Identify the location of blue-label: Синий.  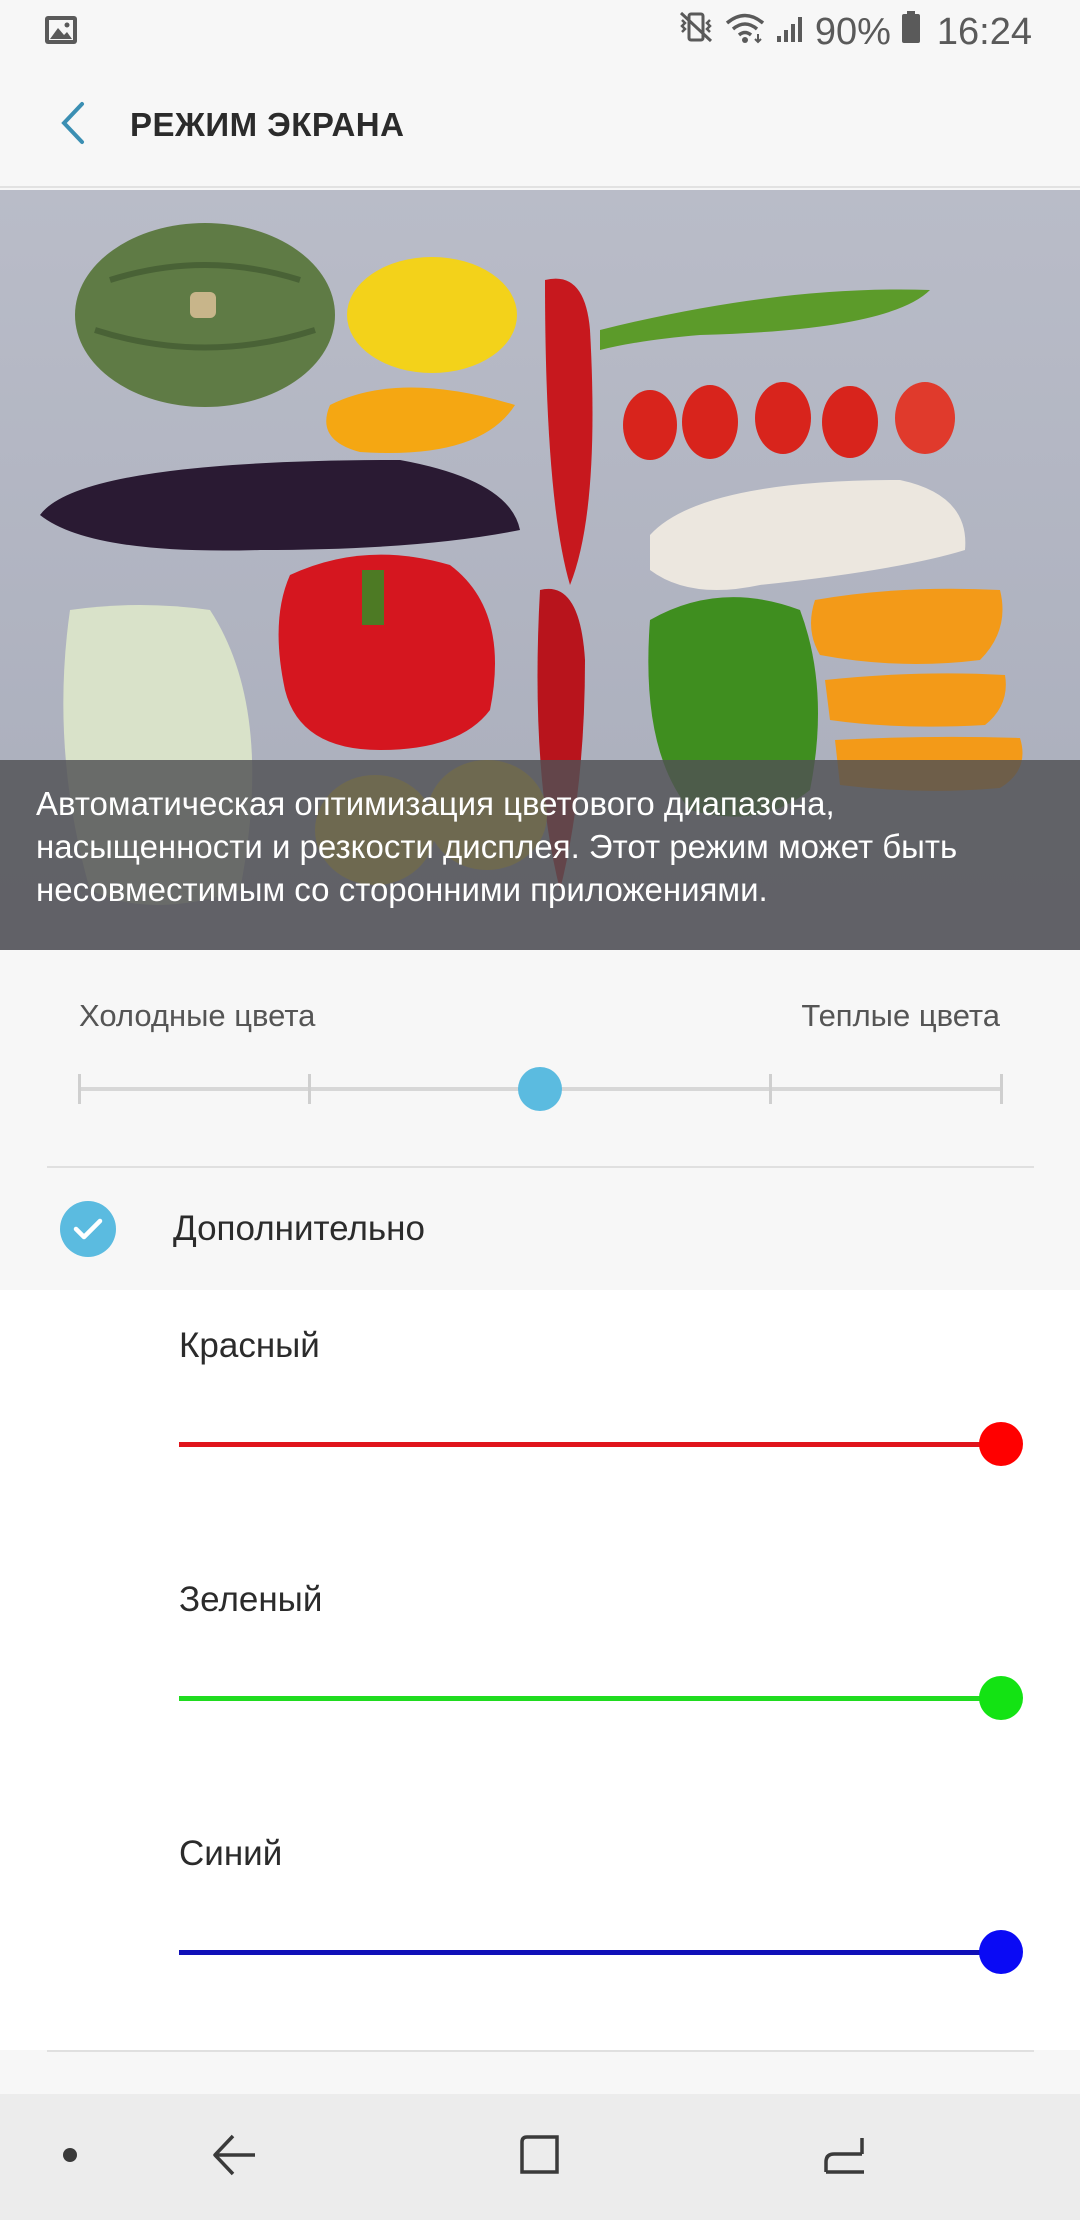
(231, 1853).